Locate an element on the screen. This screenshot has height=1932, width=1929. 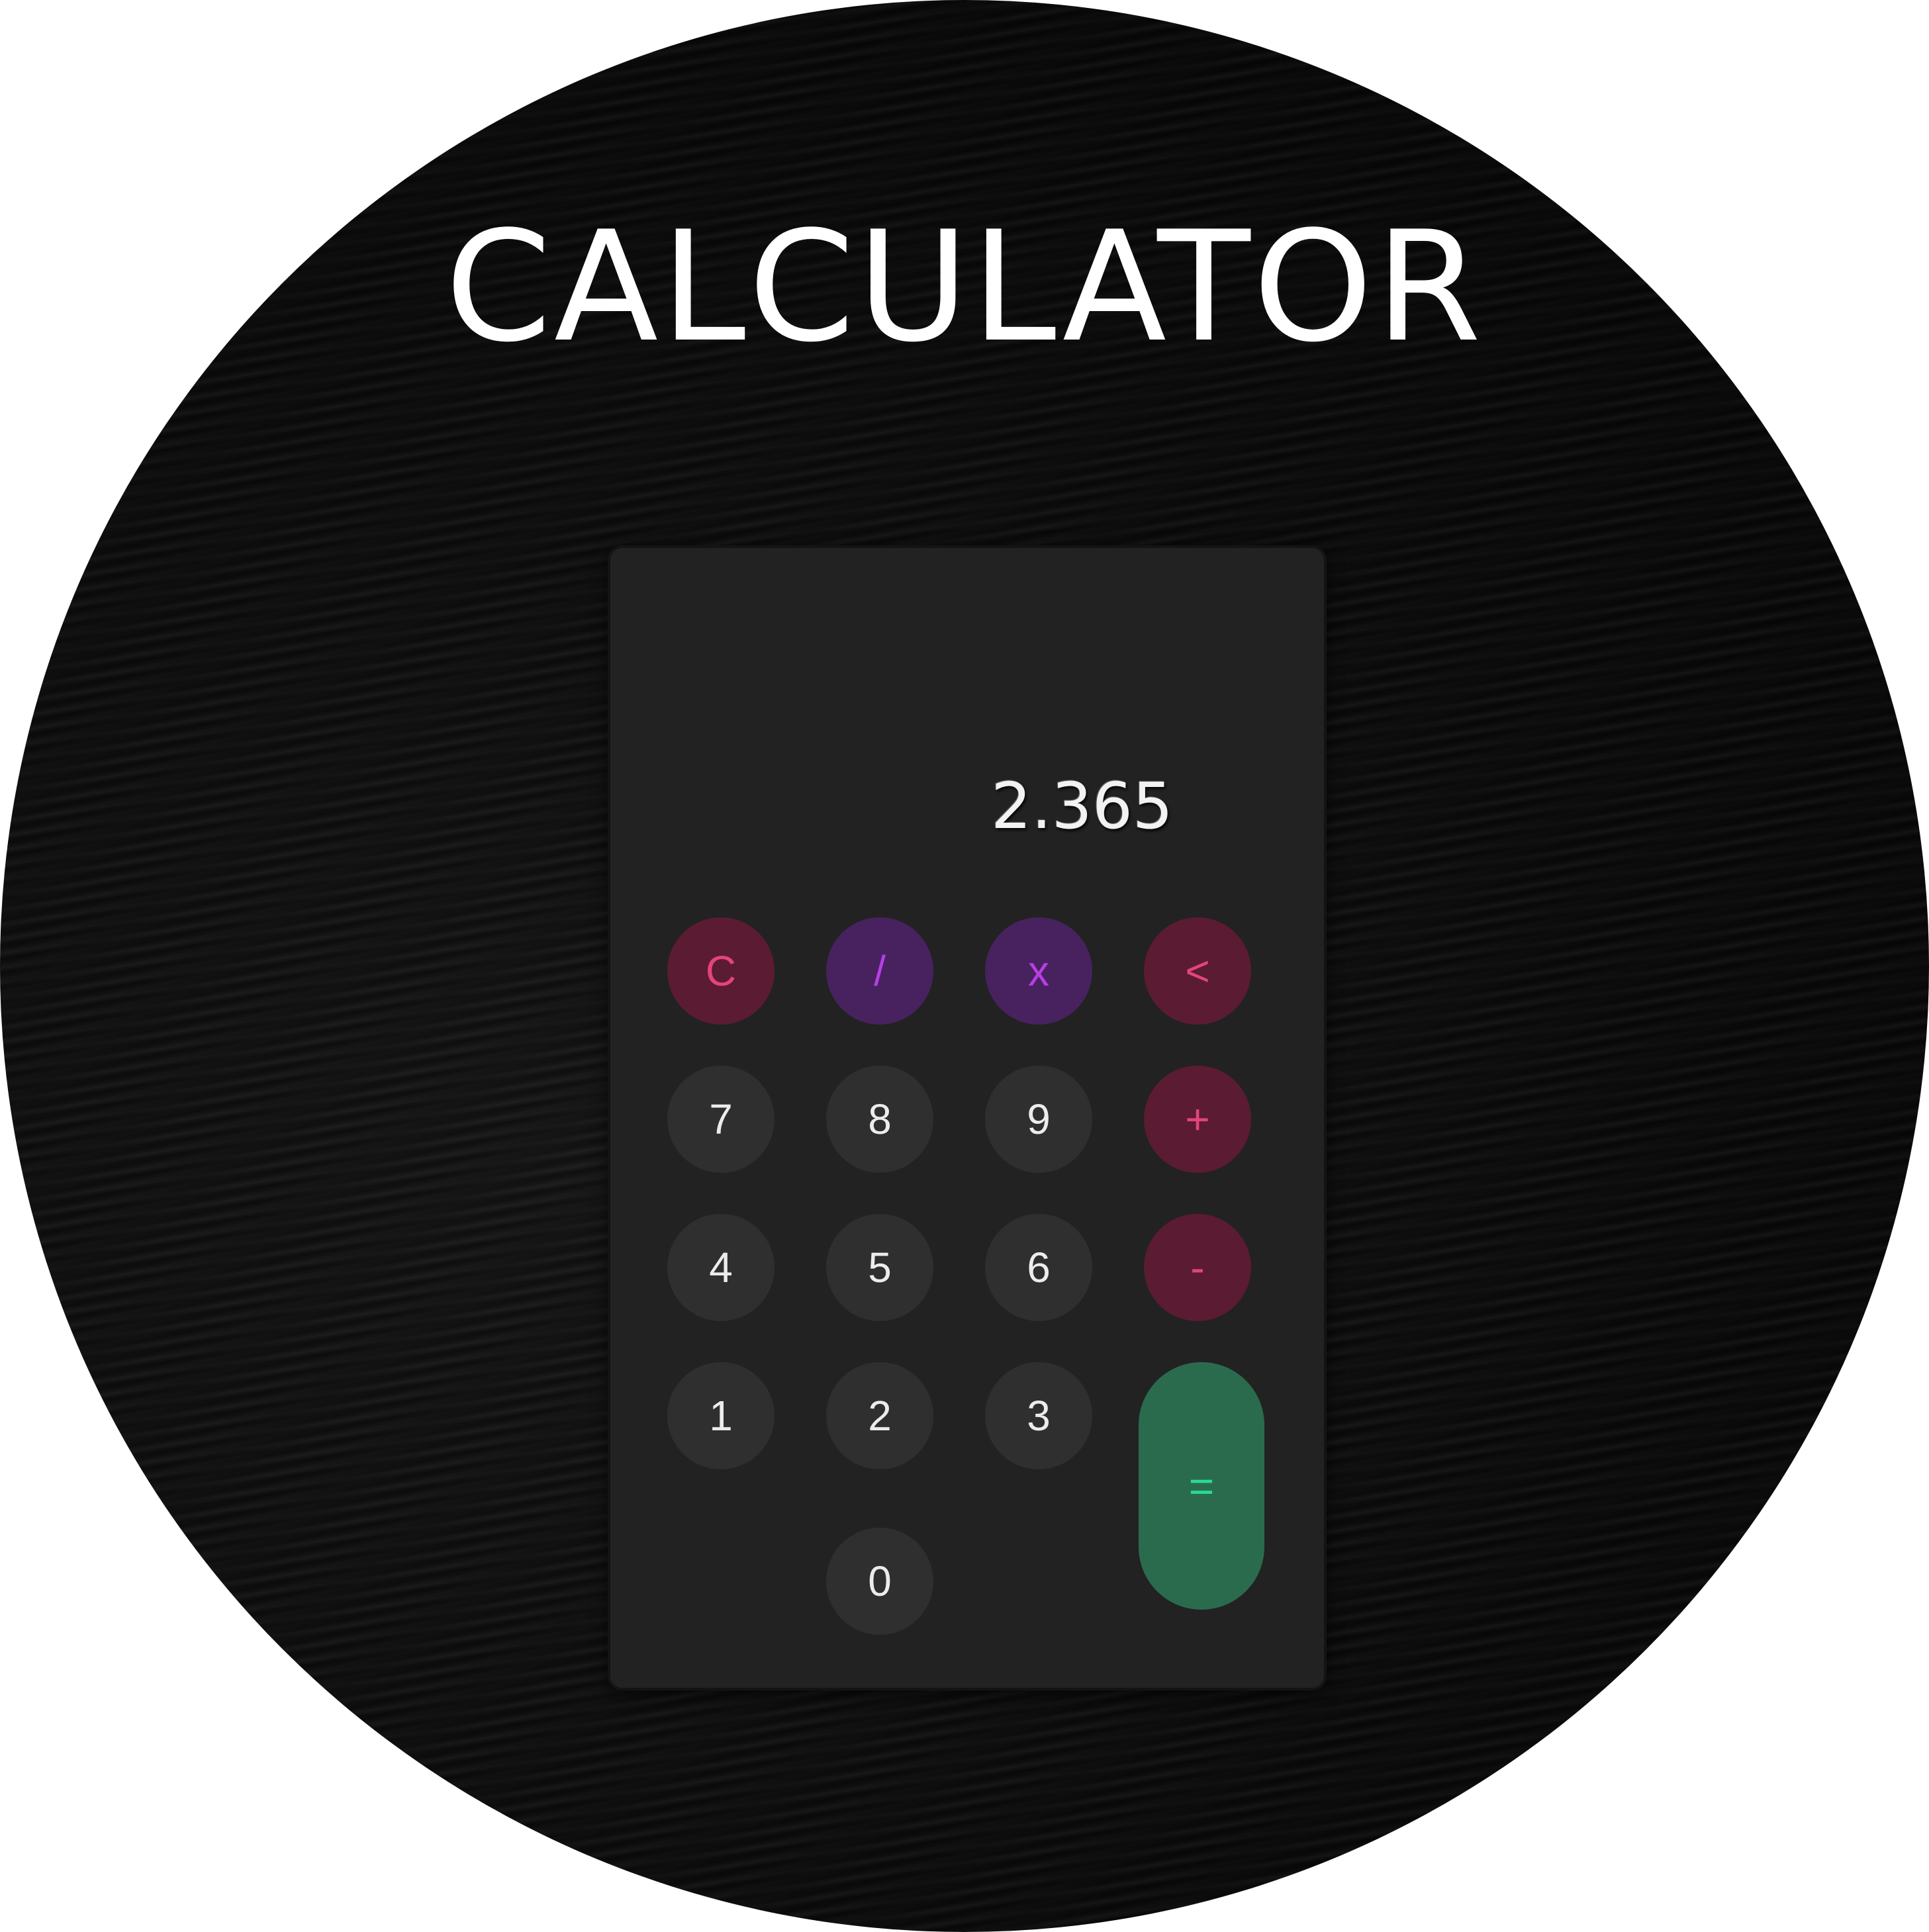
digit-1-button: 1 is located at coordinates (721, 1415).